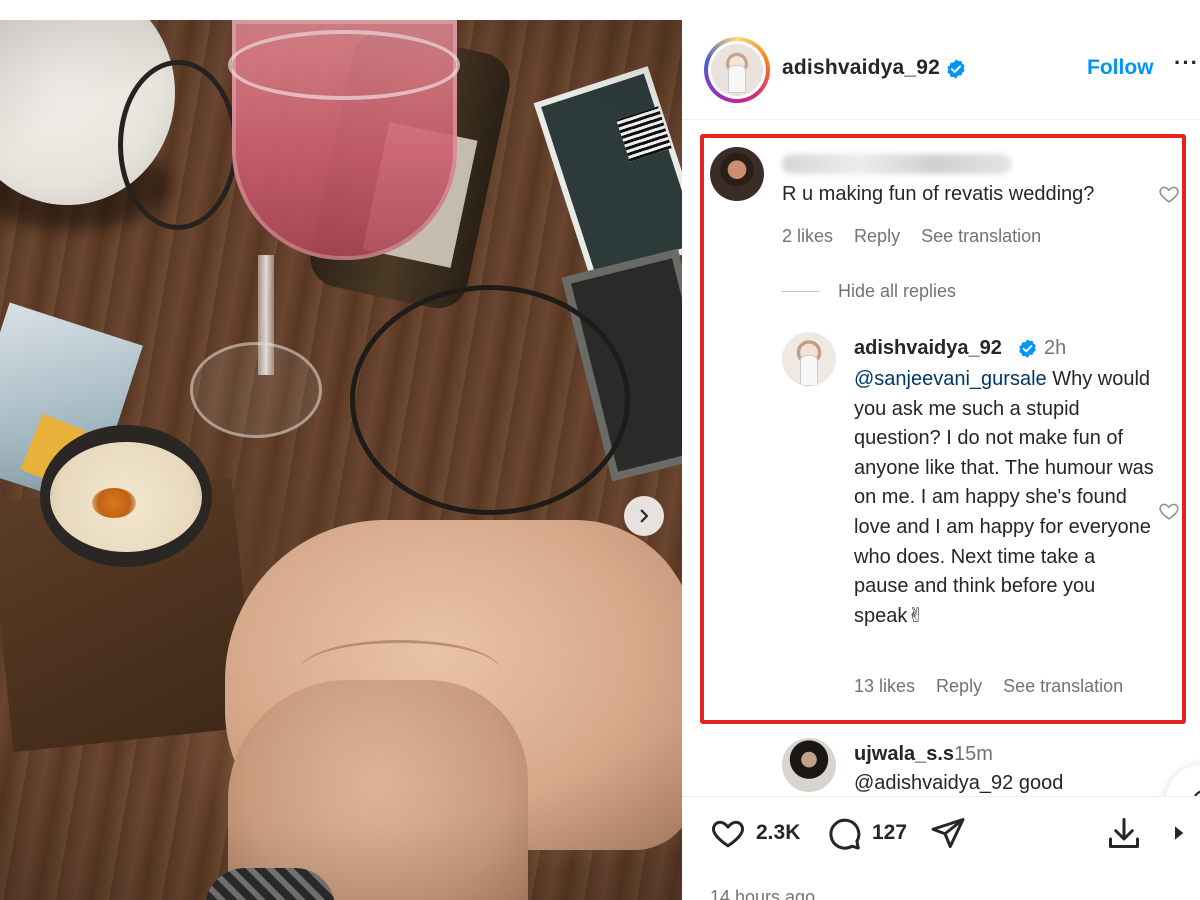 Image resolution: width=1200 pixels, height=900 pixels. What do you see at coordinates (861, 68) in the screenshot?
I see `author-username: adishvaidya_92` at bounding box center [861, 68].